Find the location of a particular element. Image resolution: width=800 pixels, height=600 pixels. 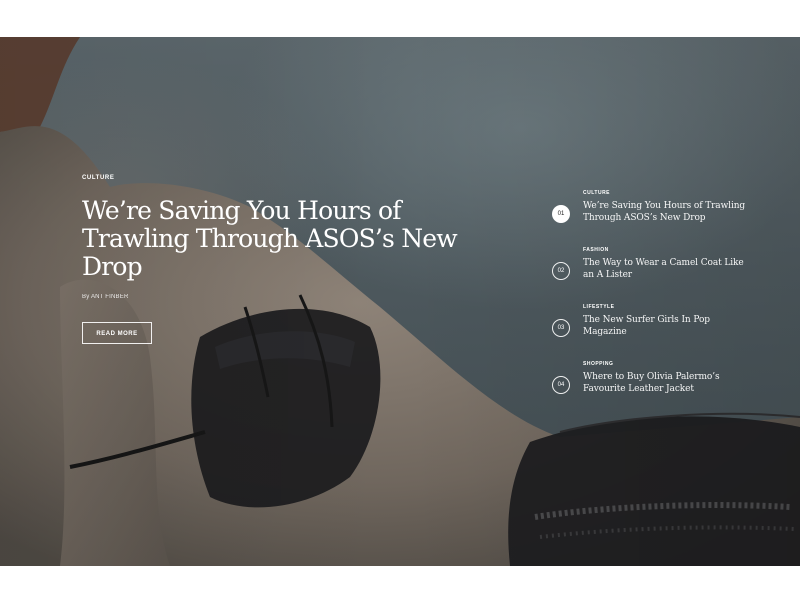

featured-category: CULTURE is located at coordinates (282, 178).